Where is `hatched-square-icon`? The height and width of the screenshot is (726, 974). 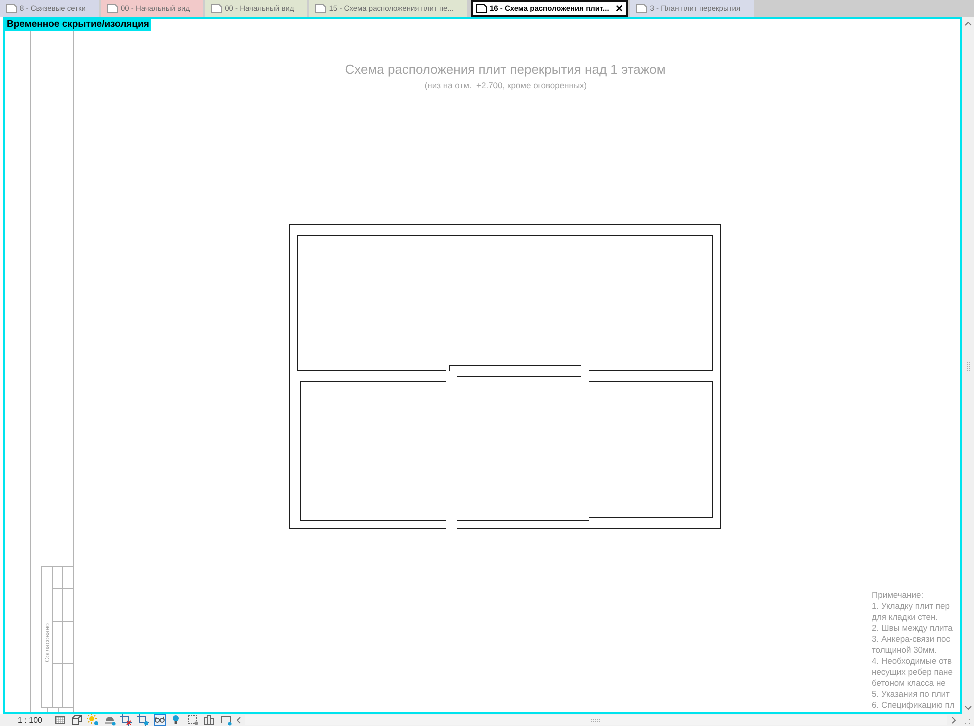 hatched-square-icon is located at coordinates (60, 720).